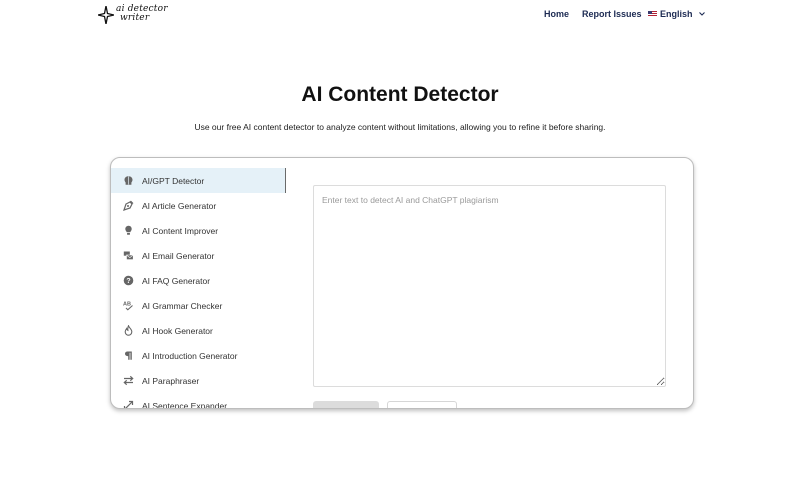 Image resolution: width=800 pixels, height=496 pixels. Describe the element at coordinates (173, 180) in the screenshot. I see `sidebar-item-label: AI/GPT Detector` at that location.